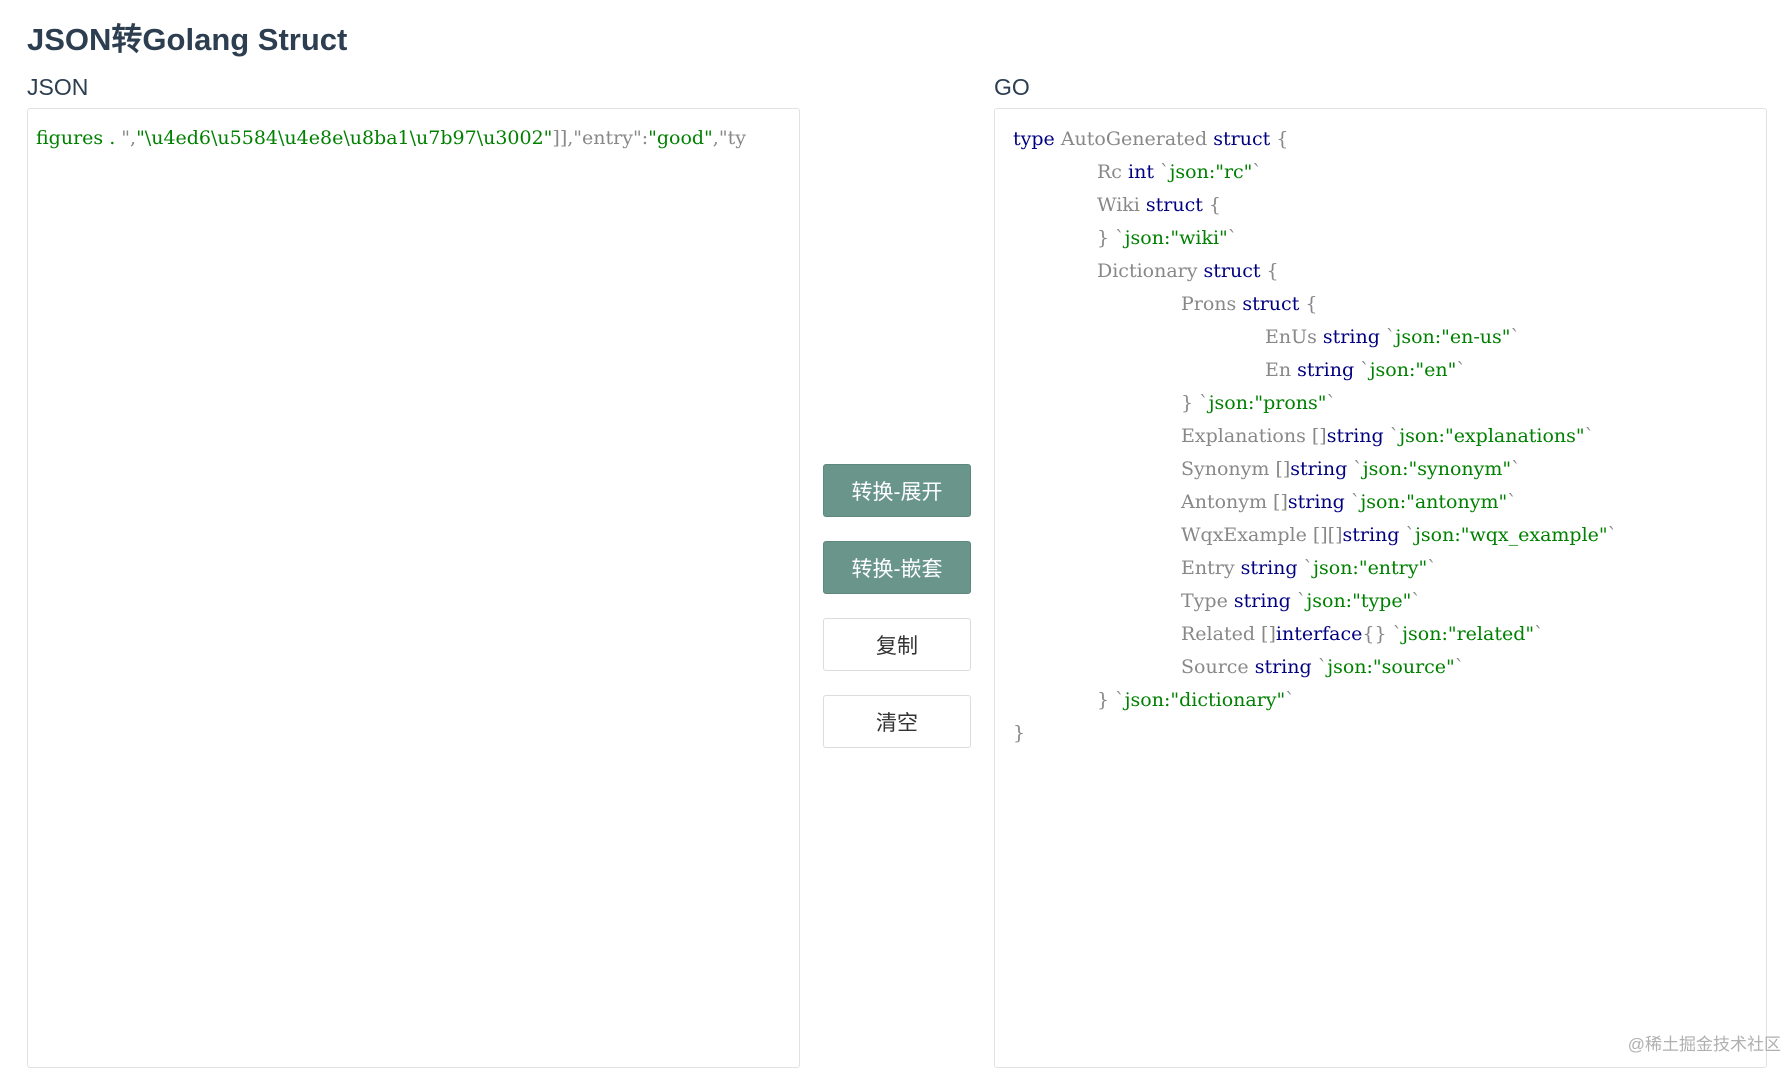 The height and width of the screenshot is (1068, 1787). Describe the element at coordinates (1150, 271) in the screenshot. I see `go-token: Dictionary` at that location.